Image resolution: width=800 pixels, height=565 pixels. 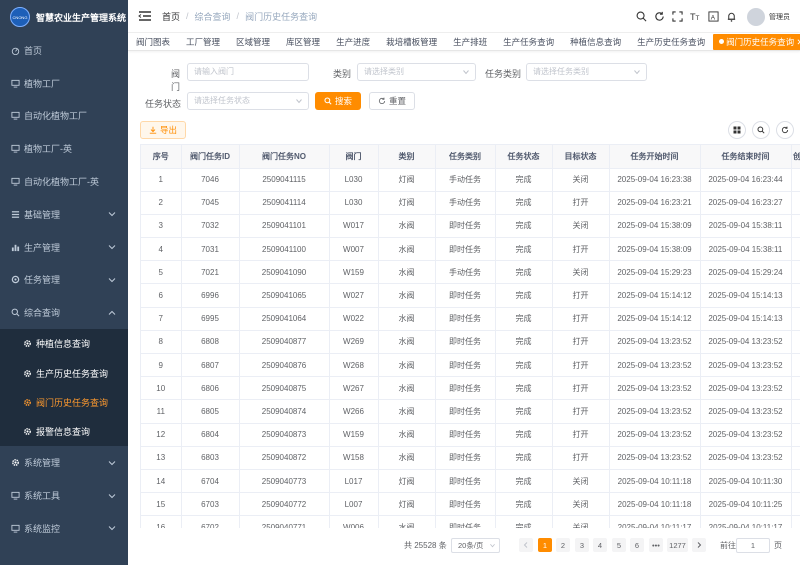 I want to click on logo: CNONG, so click(x=20, y=17).